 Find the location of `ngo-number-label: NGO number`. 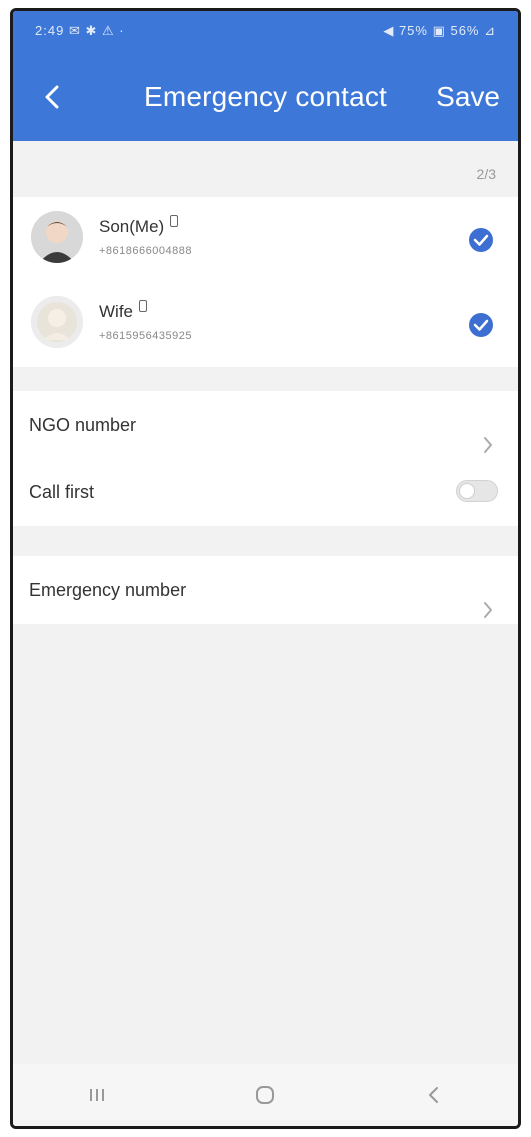

ngo-number-label: NGO number is located at coordinates (83, 425).